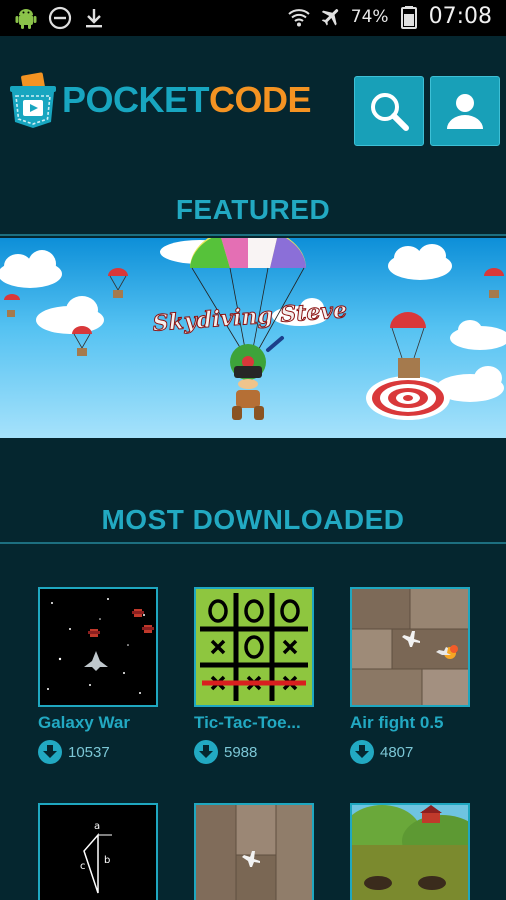  Describe the element at coordinates (136, 99) in the screenshot. I see `logo-text-pocket: POCKET` at that location.